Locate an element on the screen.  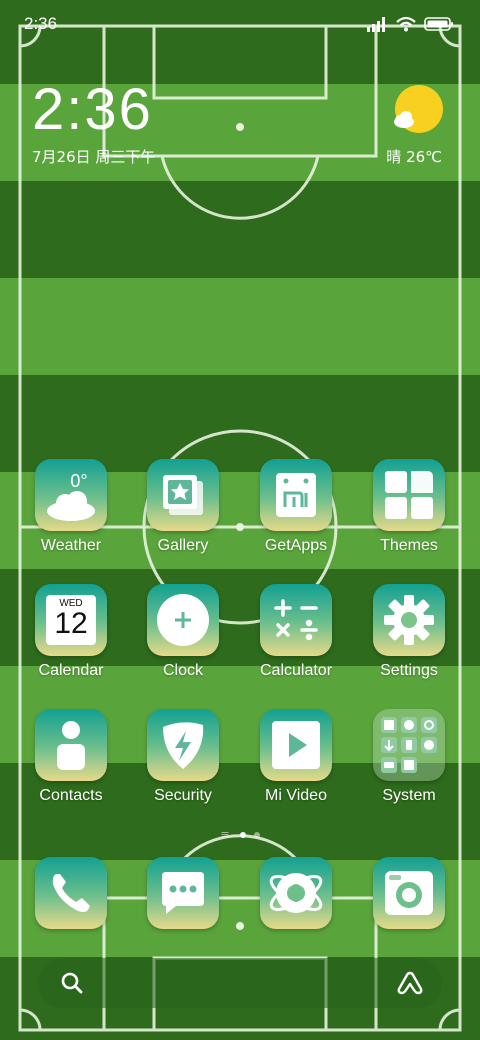
camera-icon is located at coordinates (409, 893).